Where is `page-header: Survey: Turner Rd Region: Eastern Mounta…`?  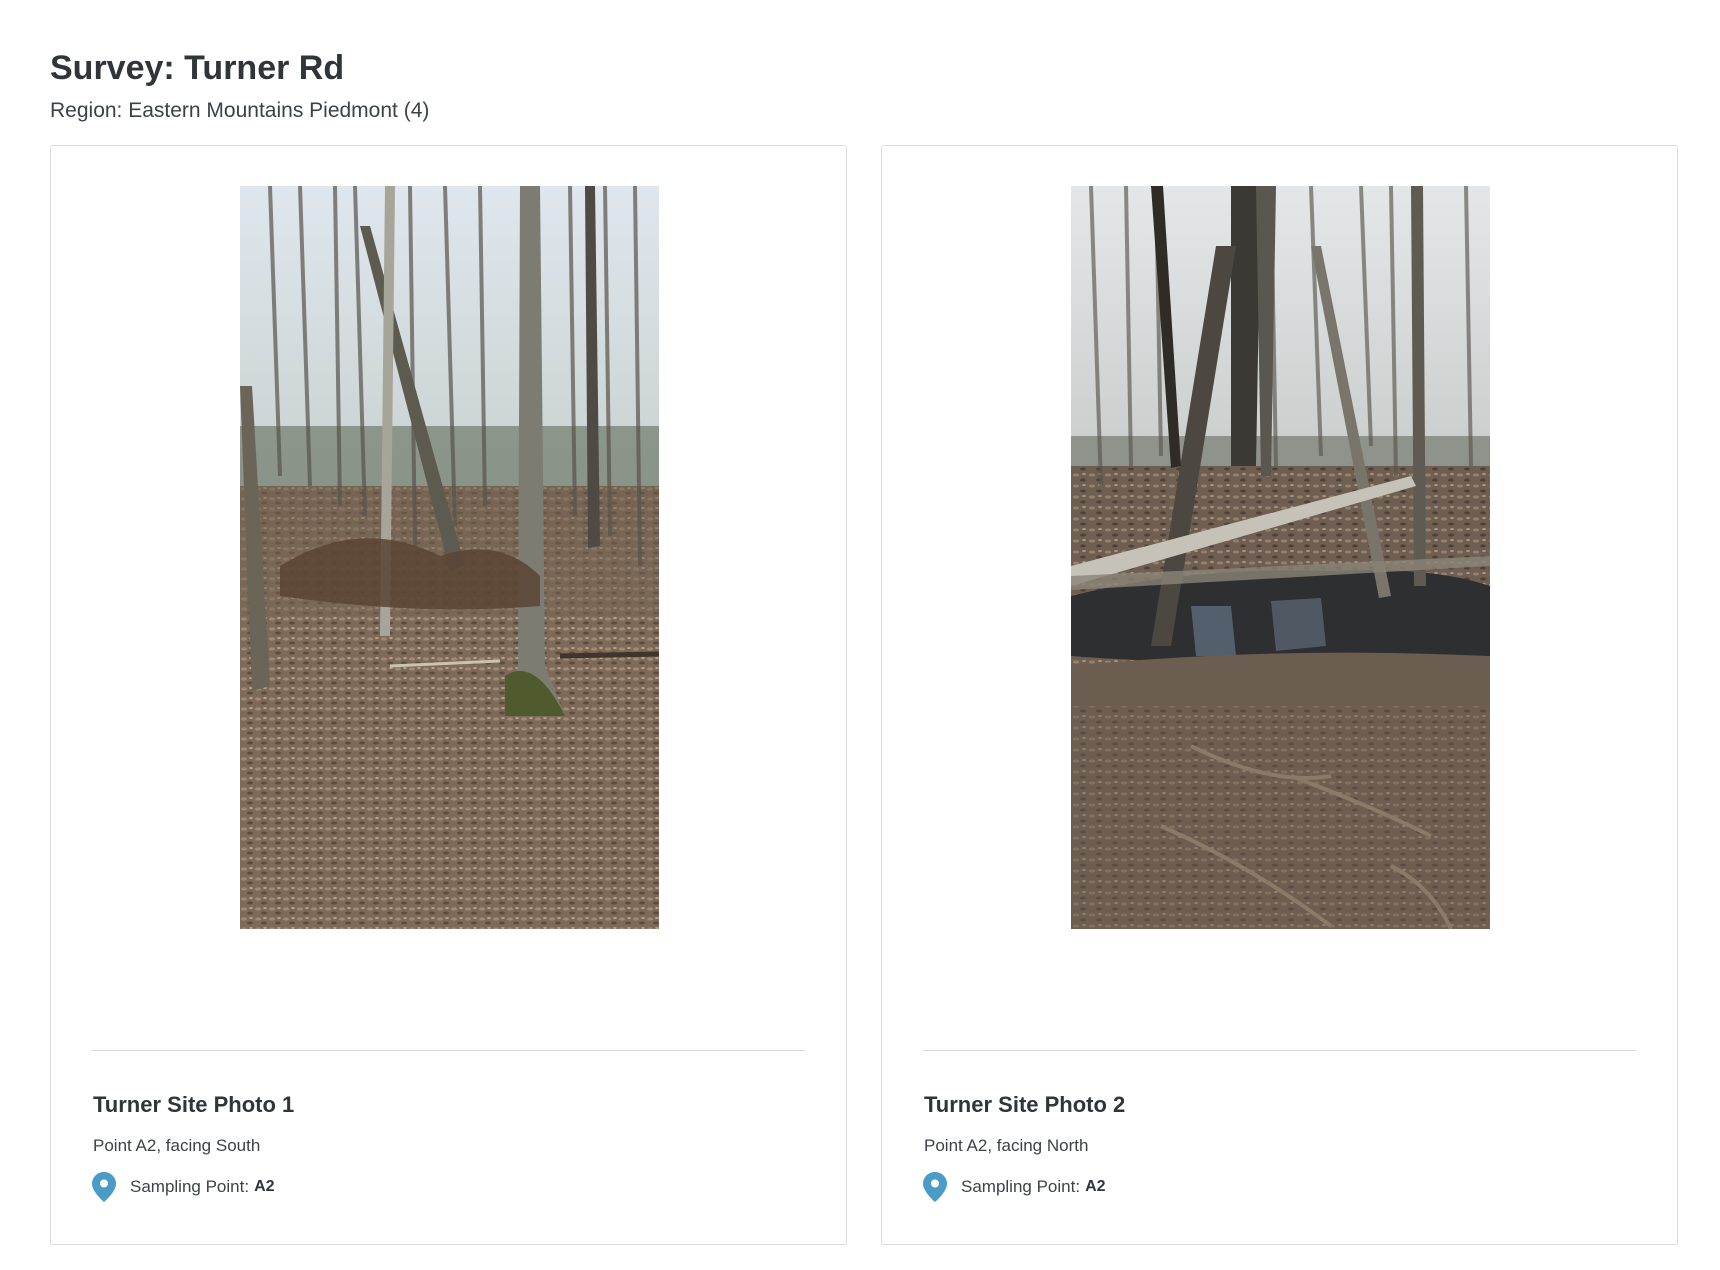 page-header: Survey: Turner Rd Region: Eastern Mounta… is located at coordinates (240, 86).